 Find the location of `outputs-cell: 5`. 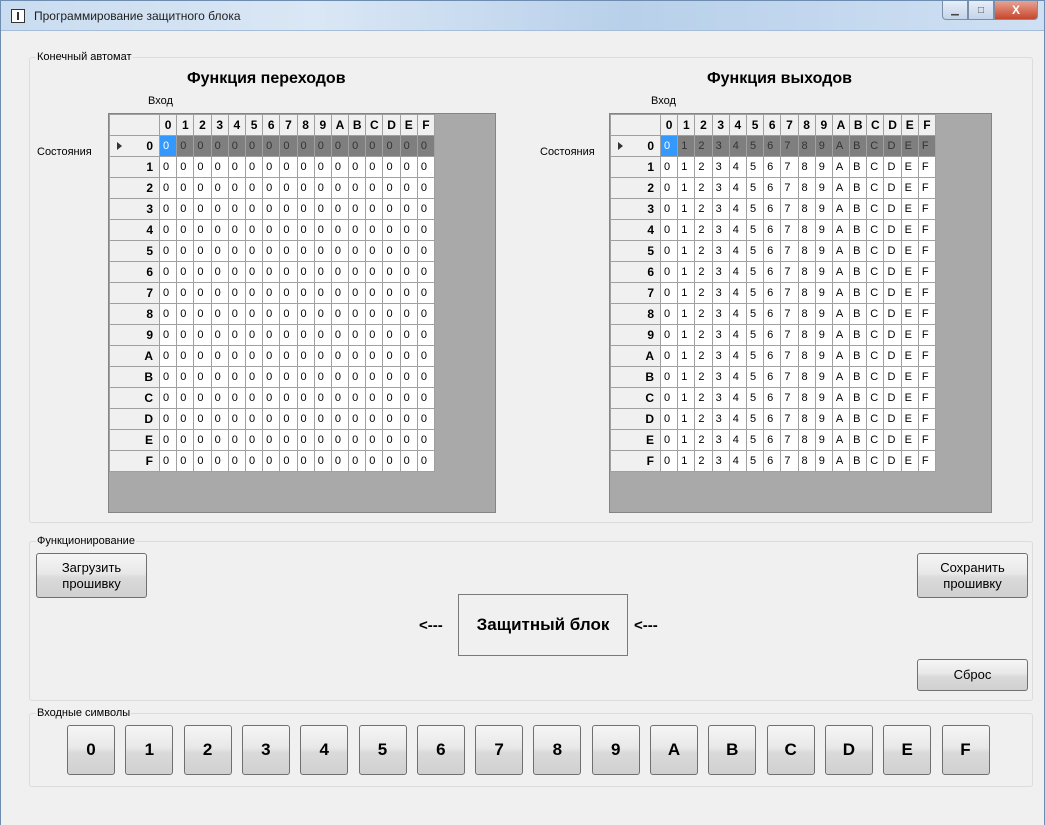

outputs-cell: 5 is located at coordinates (755, 419).